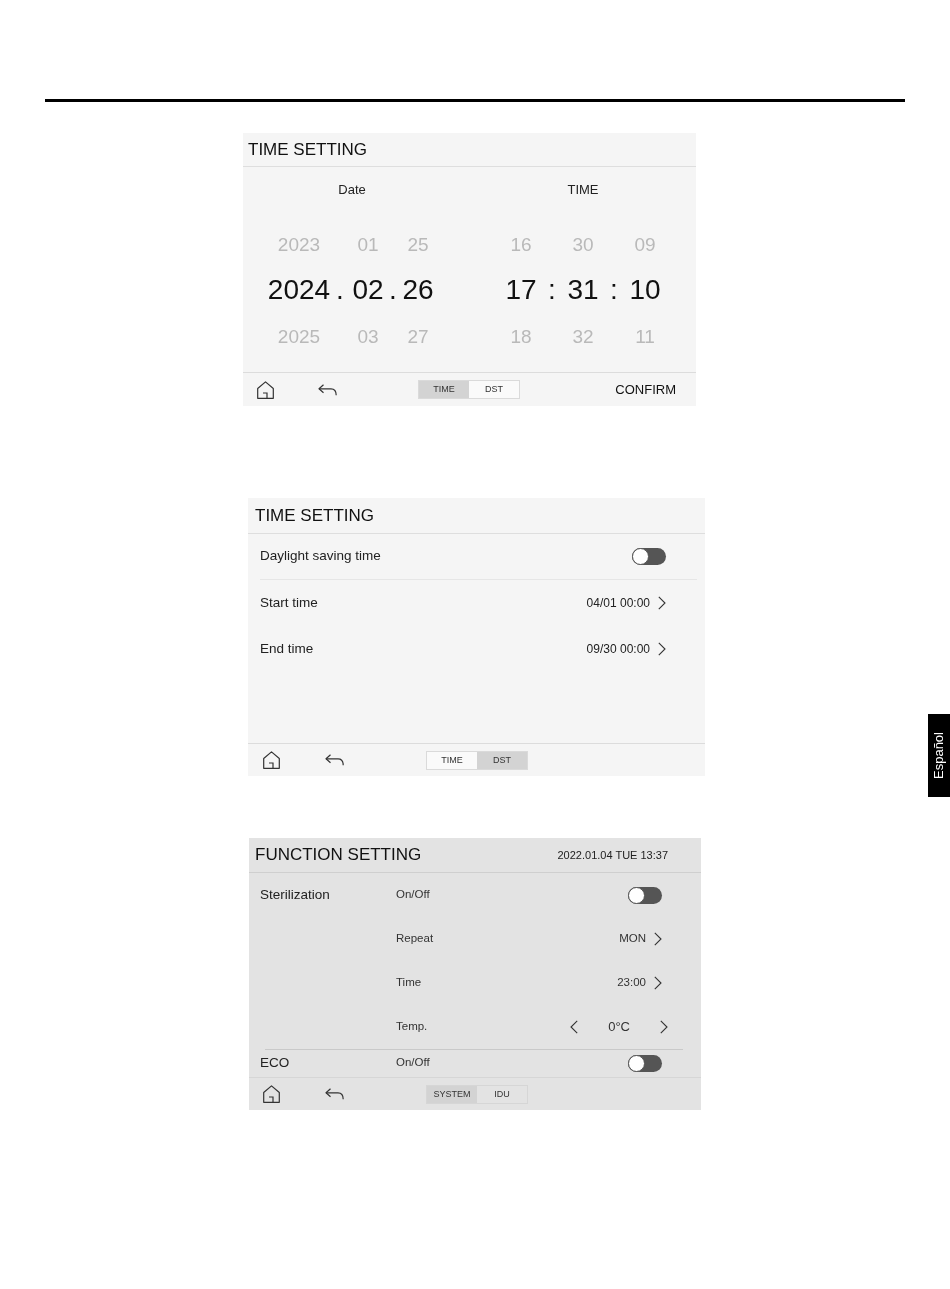  Describe the element at coordinates (320, 556) in the screenshot. I see `setting-label: Daylight saving time` at that location.